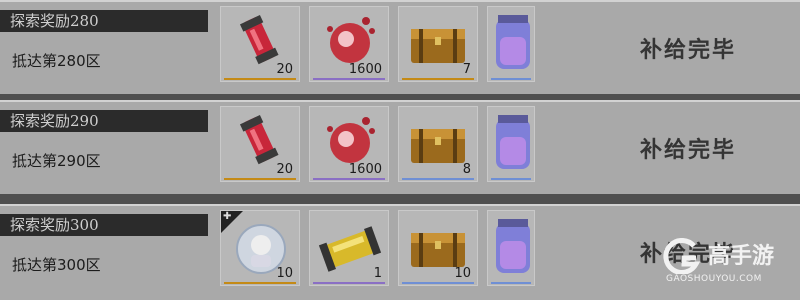 Image resolution: width=800 pixels, height=300 pixels. I want to click on watermark-url: GAOSHOUYOU.COM, so click(714, 279).